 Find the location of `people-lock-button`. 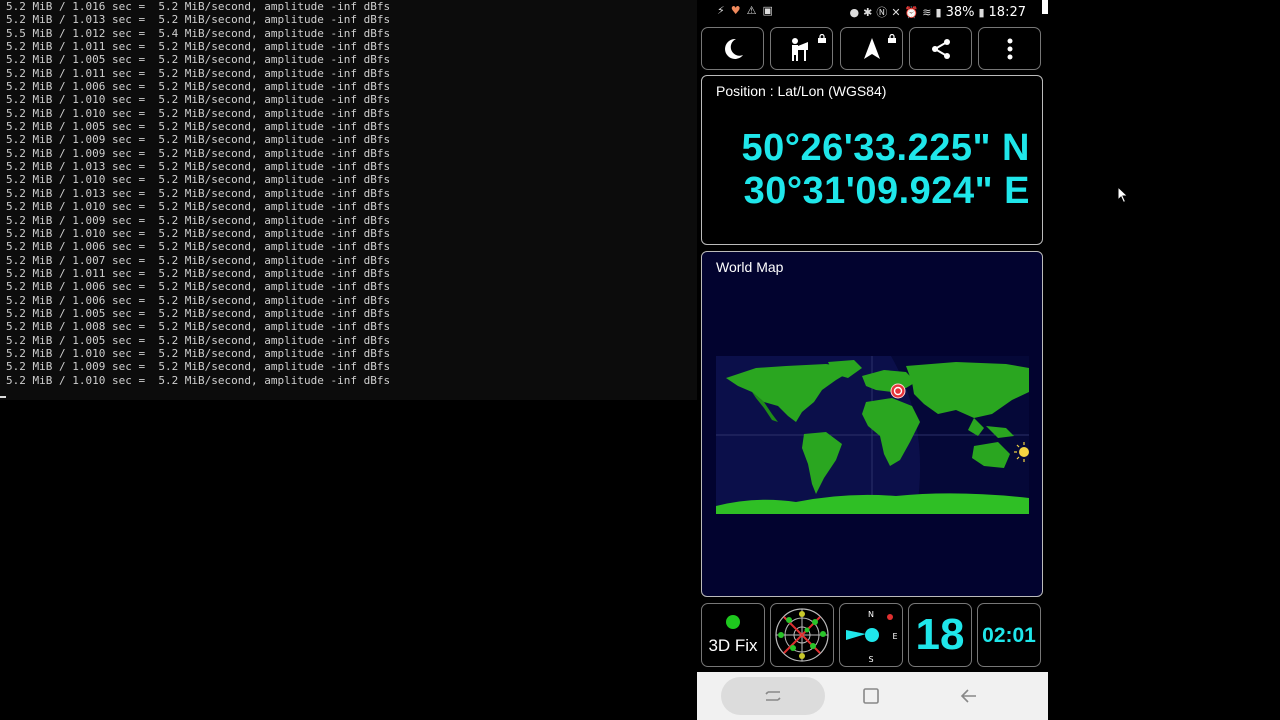

people-lock-button is located at coordinates (801, 48).